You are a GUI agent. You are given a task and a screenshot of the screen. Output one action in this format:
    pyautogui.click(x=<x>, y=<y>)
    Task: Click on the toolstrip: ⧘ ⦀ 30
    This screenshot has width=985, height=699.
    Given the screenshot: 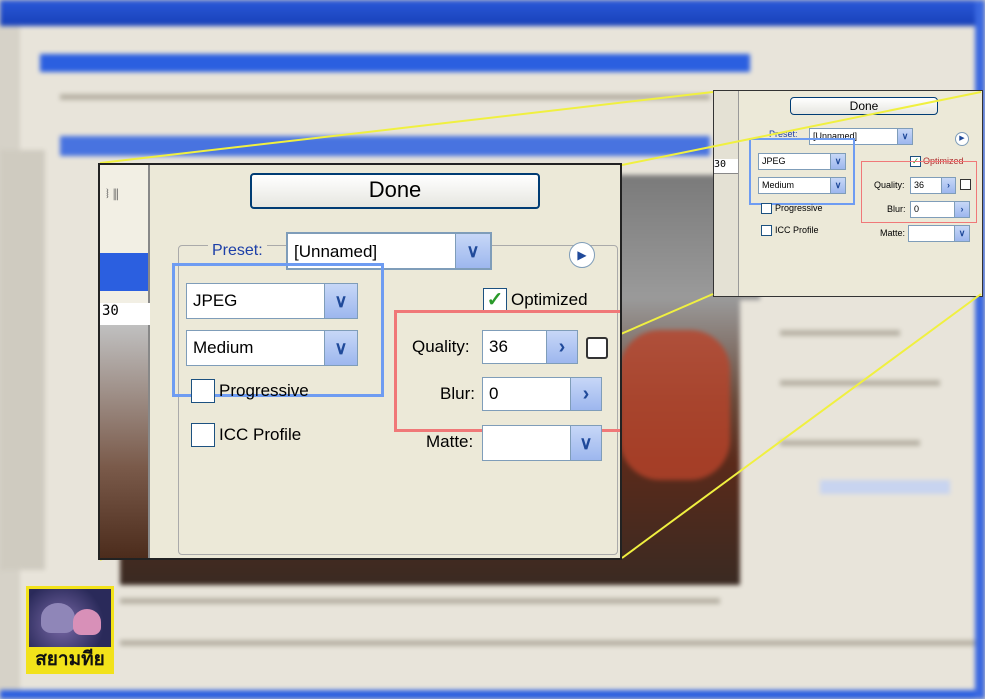 What is the action you would take?
    pyautogui.click(x=125, y=361)
    